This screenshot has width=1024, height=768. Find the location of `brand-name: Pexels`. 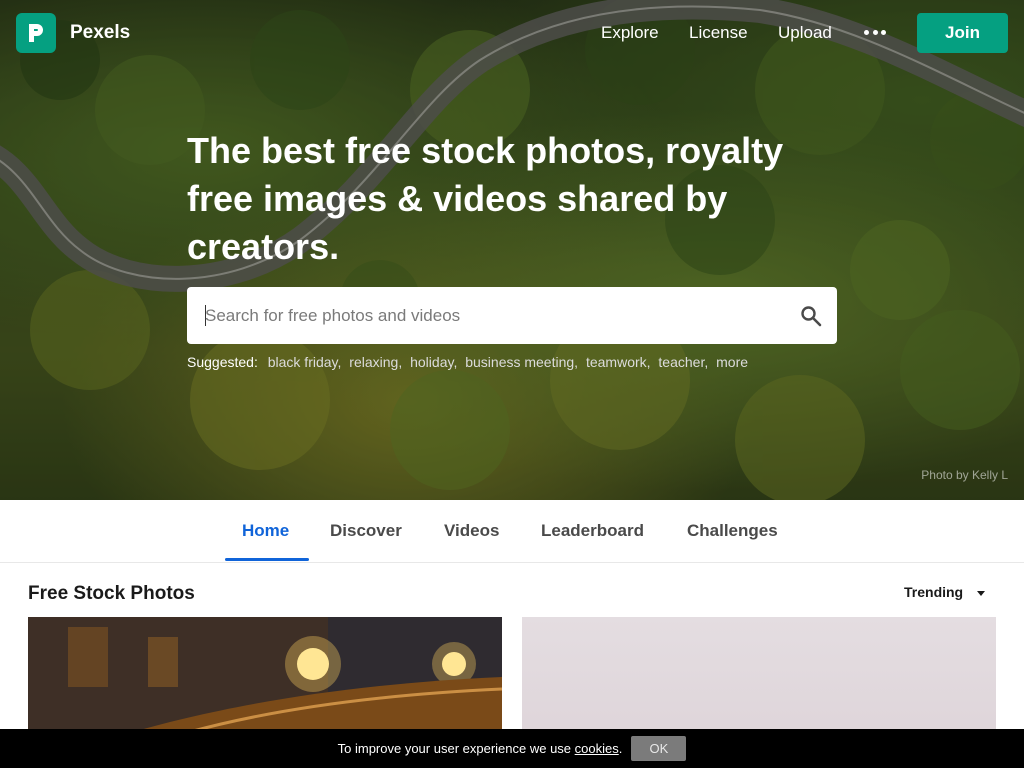

brand-name: Pexels is located at coordinates (100, 33).